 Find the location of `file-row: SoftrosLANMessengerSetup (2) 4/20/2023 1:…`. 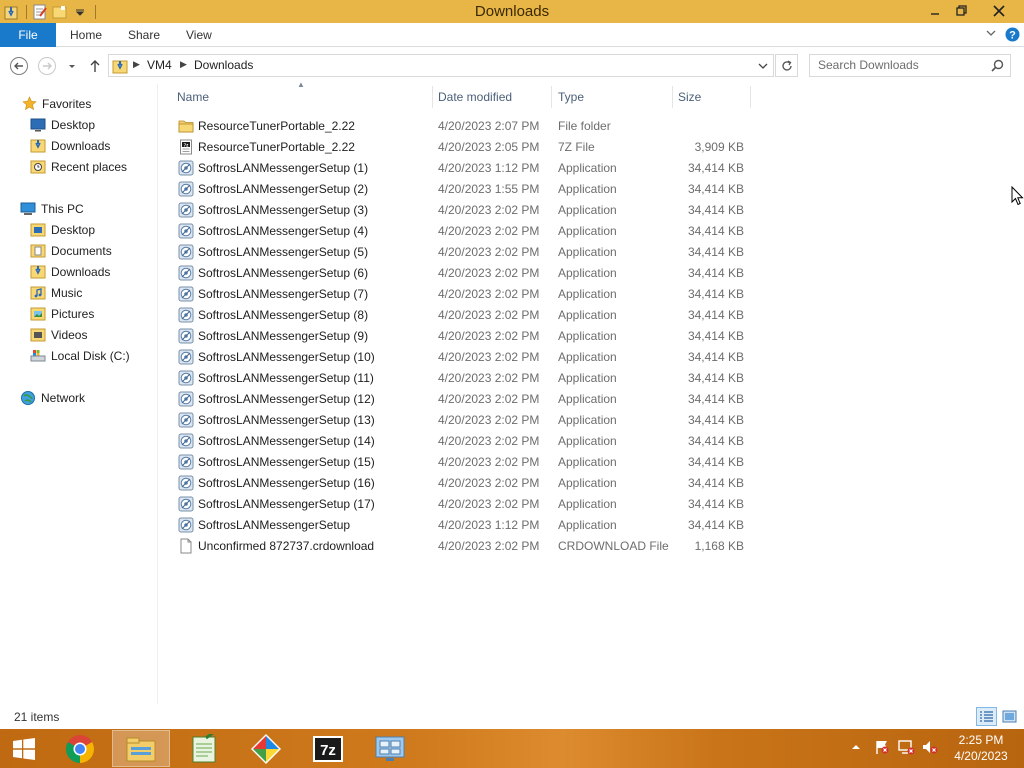

file-row: SoftrosLANMessengerSetup (2) 4/20/2023 1:… is located at coordinates (591, 189).